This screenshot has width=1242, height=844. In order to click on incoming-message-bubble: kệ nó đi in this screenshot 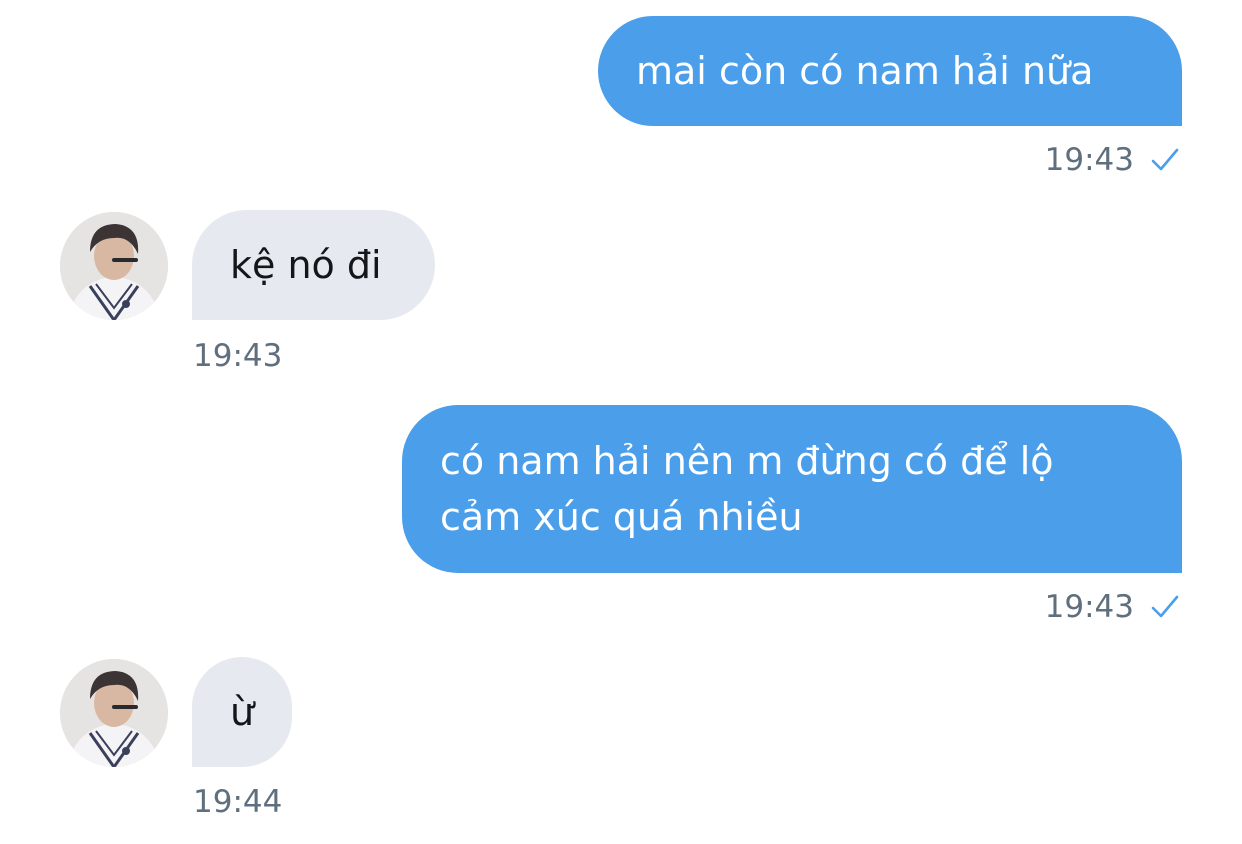, I will do `click(313, 265)`.